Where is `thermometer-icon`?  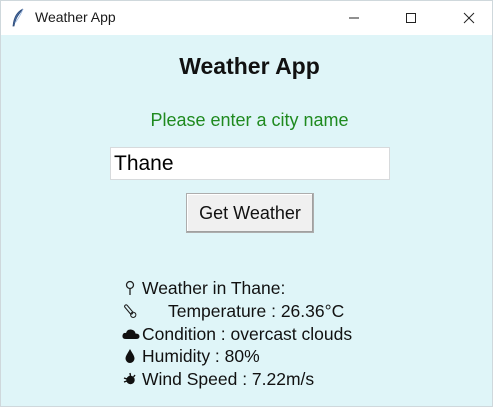 thermometer-icon is located at coordinates (130, 311).